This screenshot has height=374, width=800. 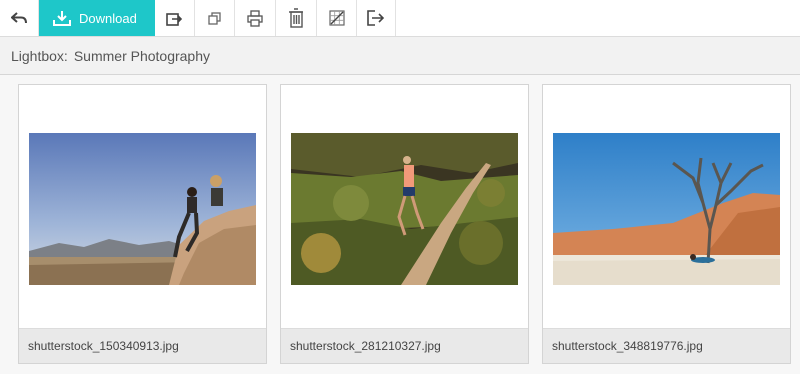 I want to click on image-filename: shutterstock_150340913.jpg, so click(x=142, y=345).